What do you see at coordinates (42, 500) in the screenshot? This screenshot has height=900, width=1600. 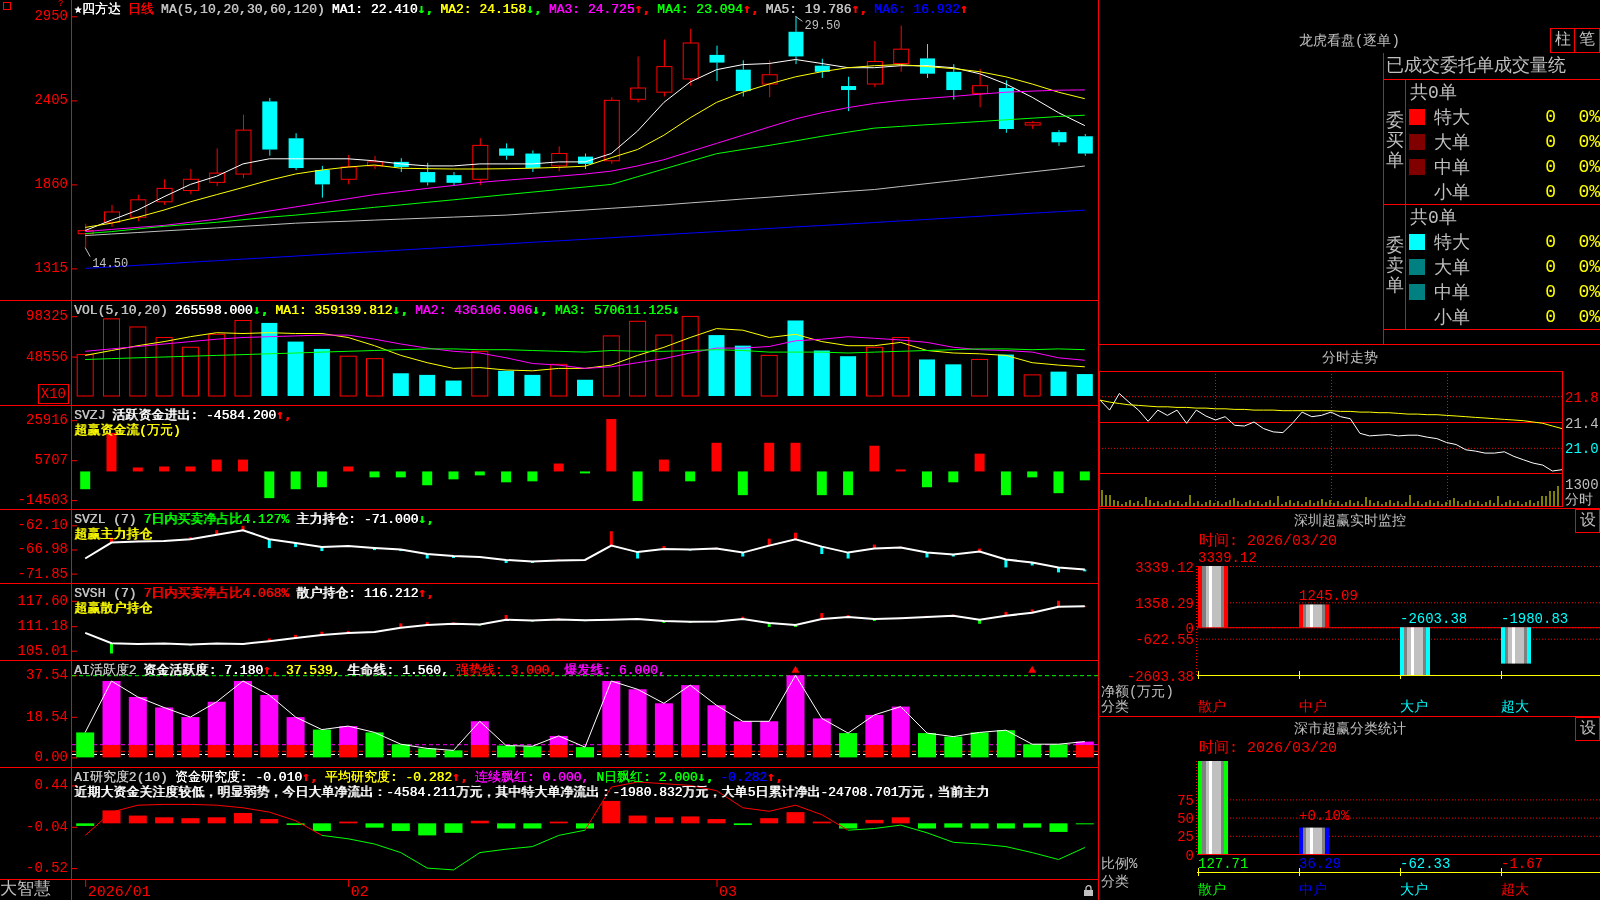 I see `axis-label: -14503` at bounding box center [42, 500].